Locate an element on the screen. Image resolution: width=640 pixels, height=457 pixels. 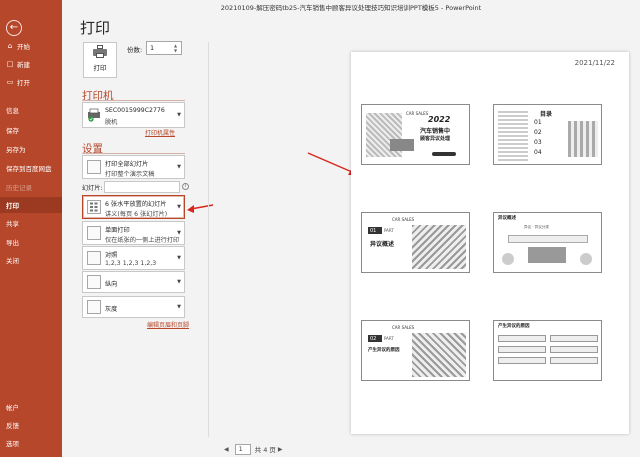
slides-stack-icon is located at coordinates (94, 167).